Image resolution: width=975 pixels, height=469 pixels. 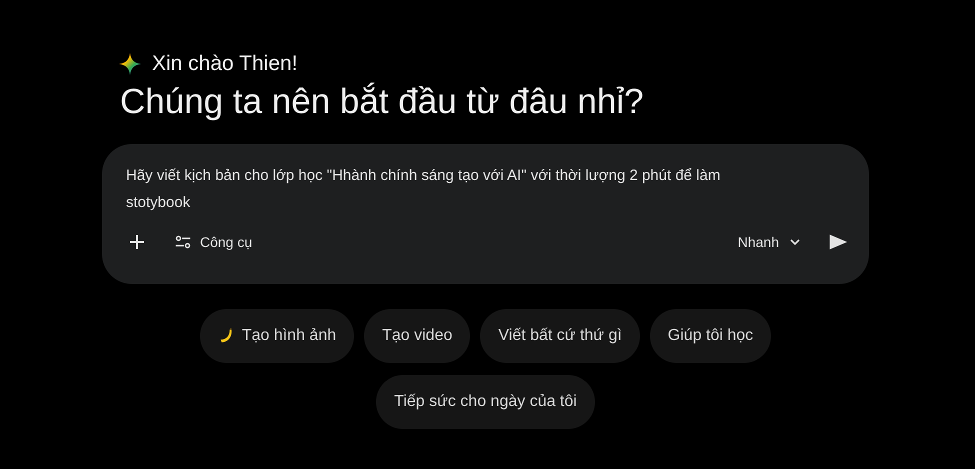 What do you see at coordinates (183, 242) in the screenshot?
I see `sliders-icon` at bounding box center [183, 242].